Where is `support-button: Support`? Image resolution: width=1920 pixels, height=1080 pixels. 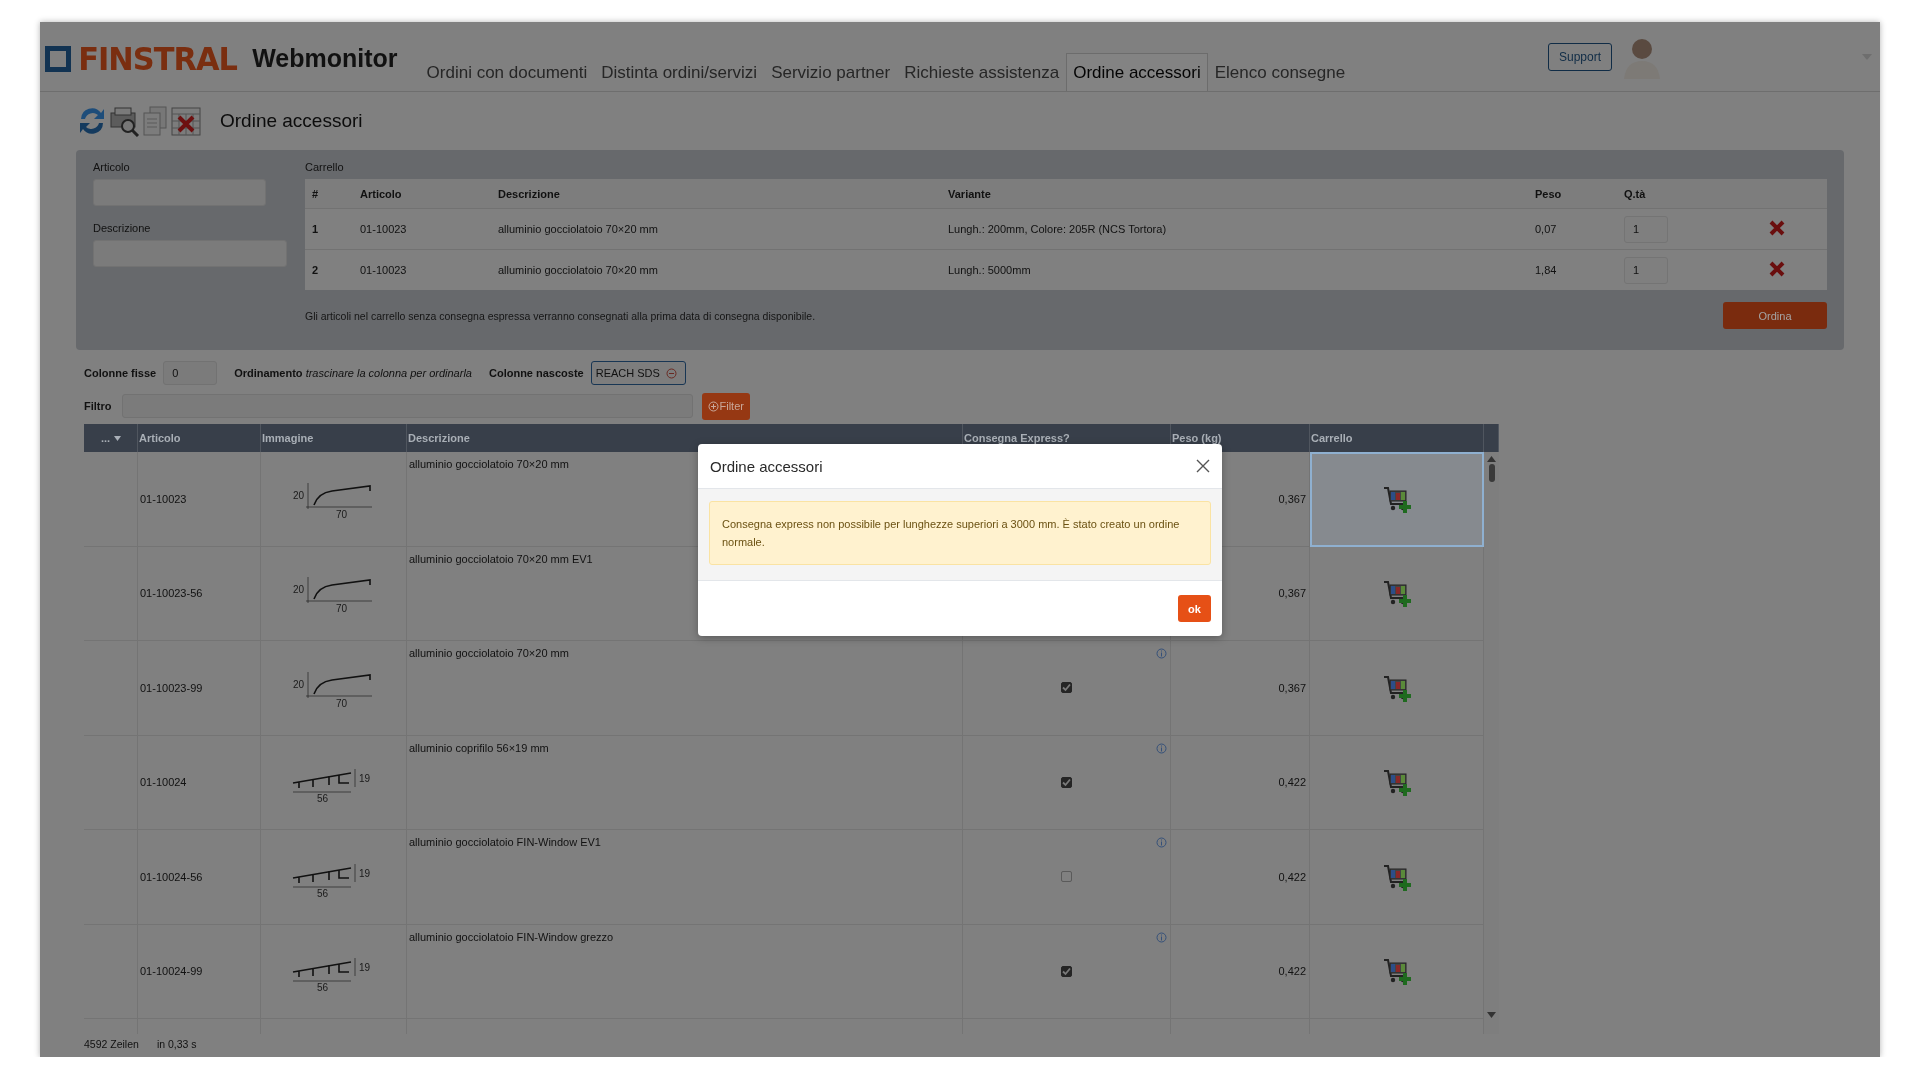
support-button: Support is located at coordinates (1579, 56).